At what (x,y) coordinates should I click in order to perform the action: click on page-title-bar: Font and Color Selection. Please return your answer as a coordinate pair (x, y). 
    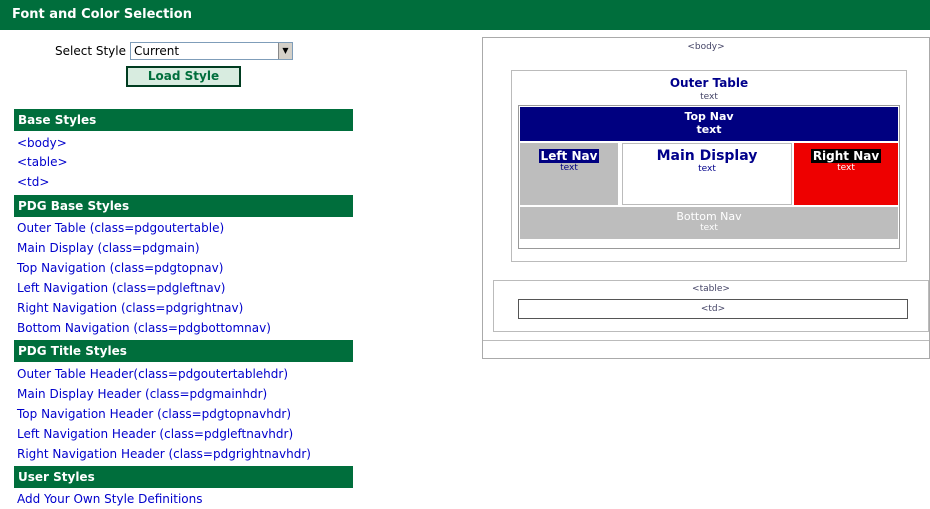
    Looking at the image, I should click on (465, 15).